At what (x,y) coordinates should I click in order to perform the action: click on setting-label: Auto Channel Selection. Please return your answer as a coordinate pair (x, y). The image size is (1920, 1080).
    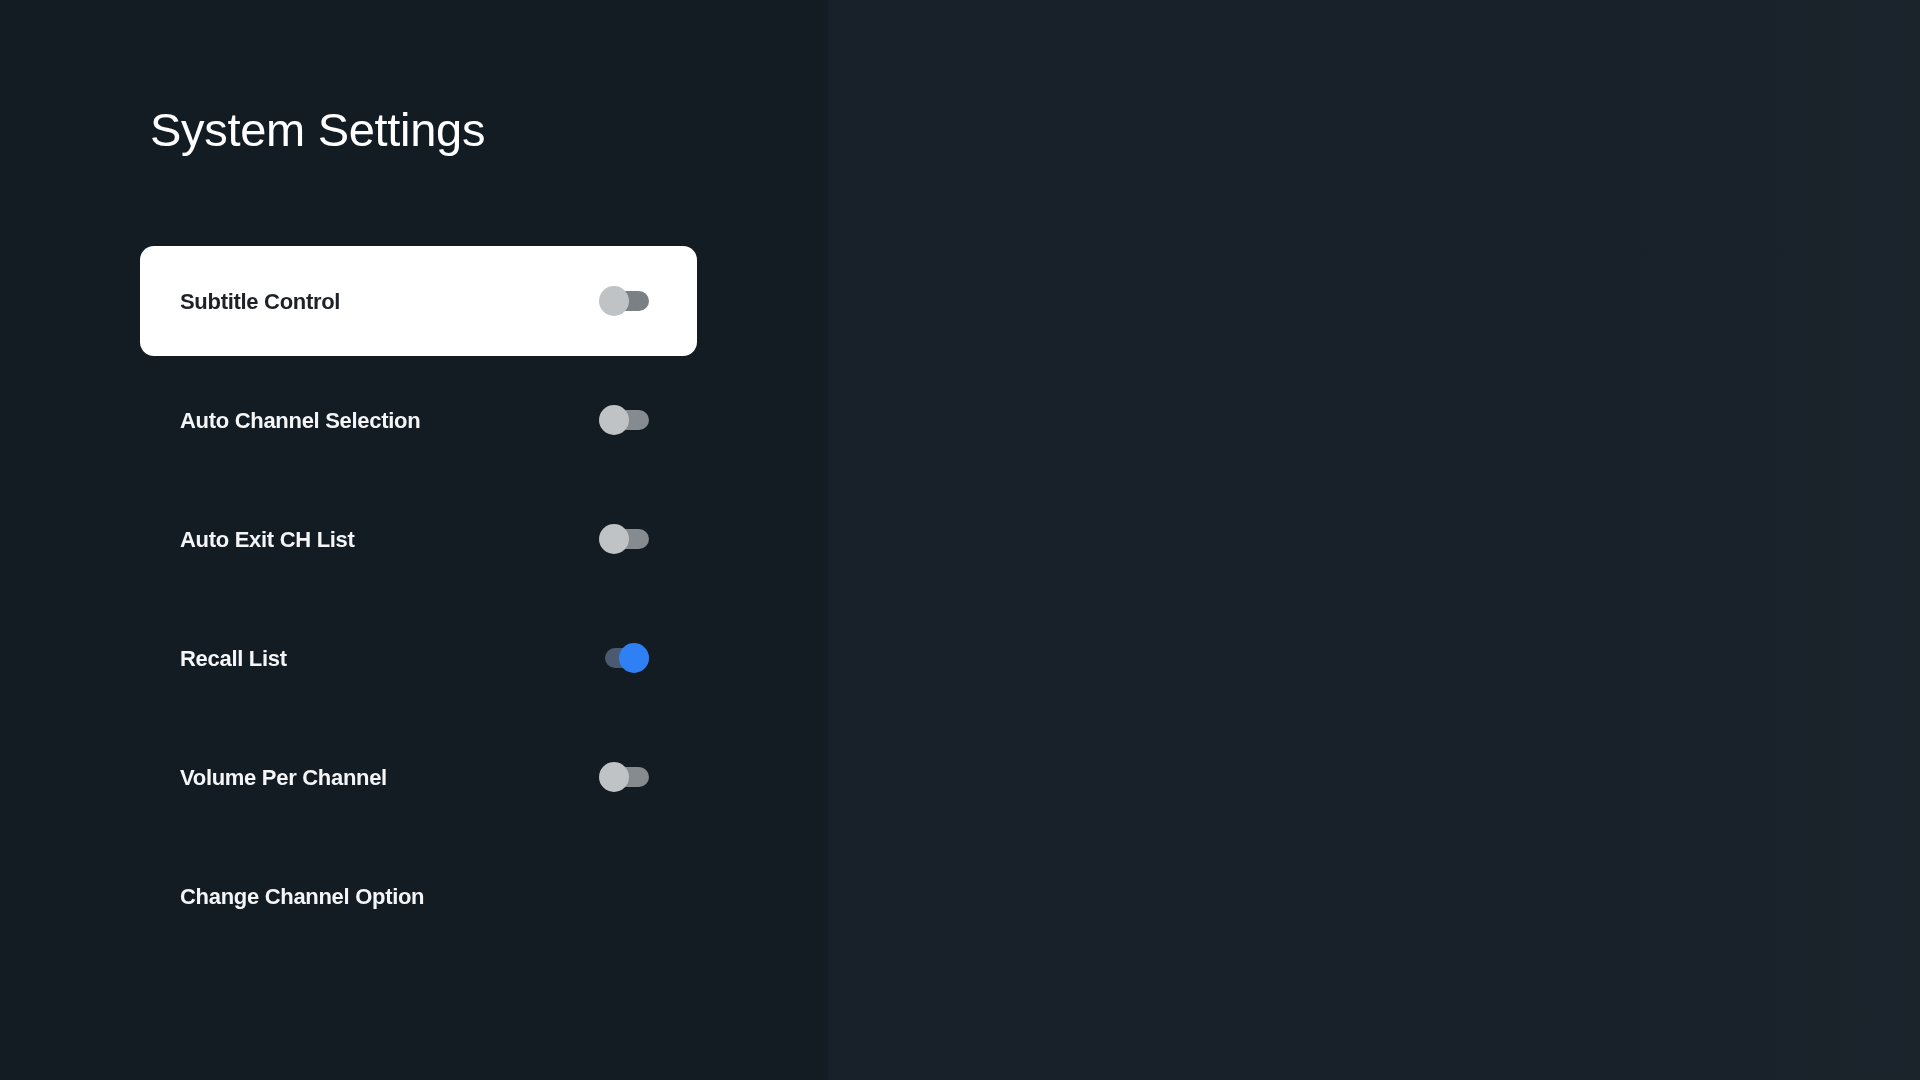
    Looking at the image, I should click on (300, 420).